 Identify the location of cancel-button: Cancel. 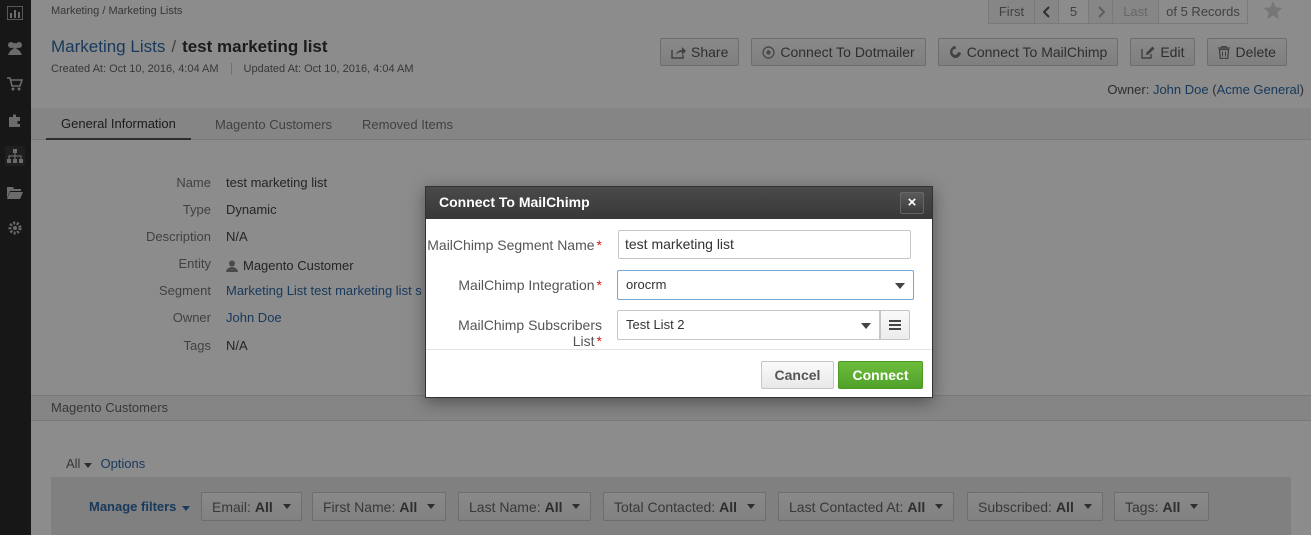
(797, 375).